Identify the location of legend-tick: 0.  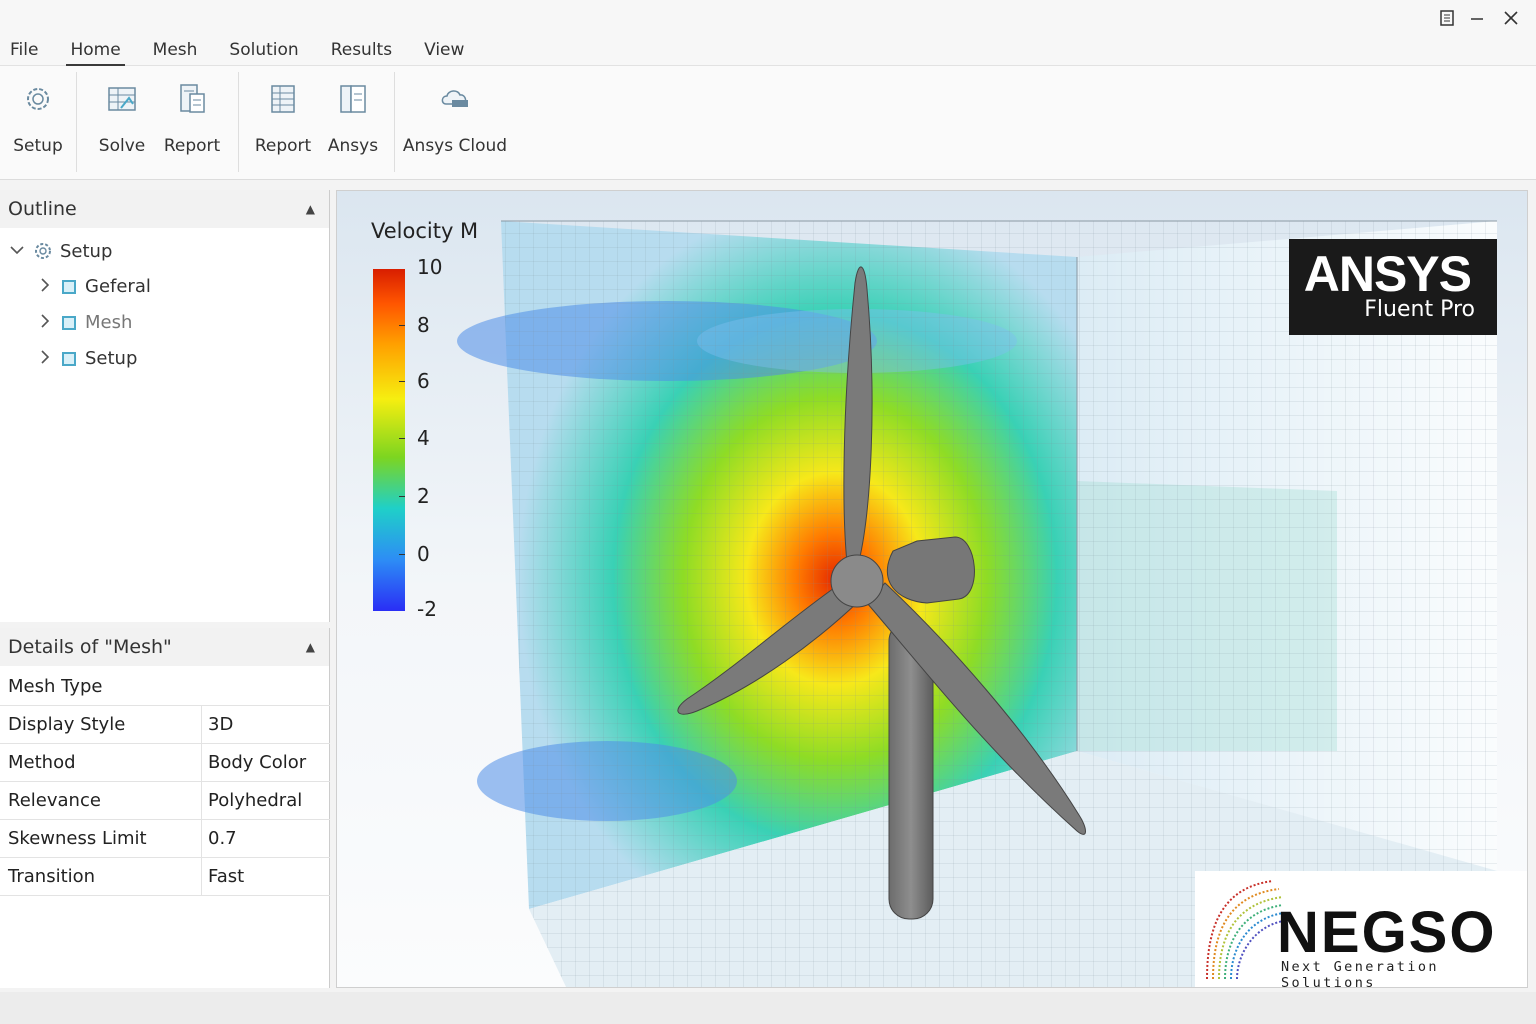
(423, 554).